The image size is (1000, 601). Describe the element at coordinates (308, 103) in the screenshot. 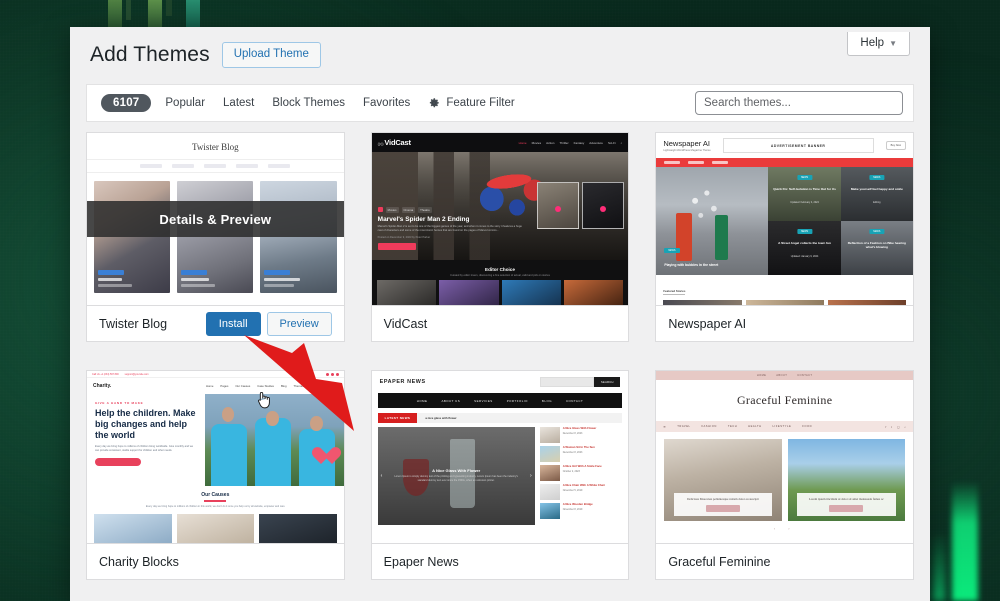

I see `filter-tab-block-themes: Block Themes` at that location.